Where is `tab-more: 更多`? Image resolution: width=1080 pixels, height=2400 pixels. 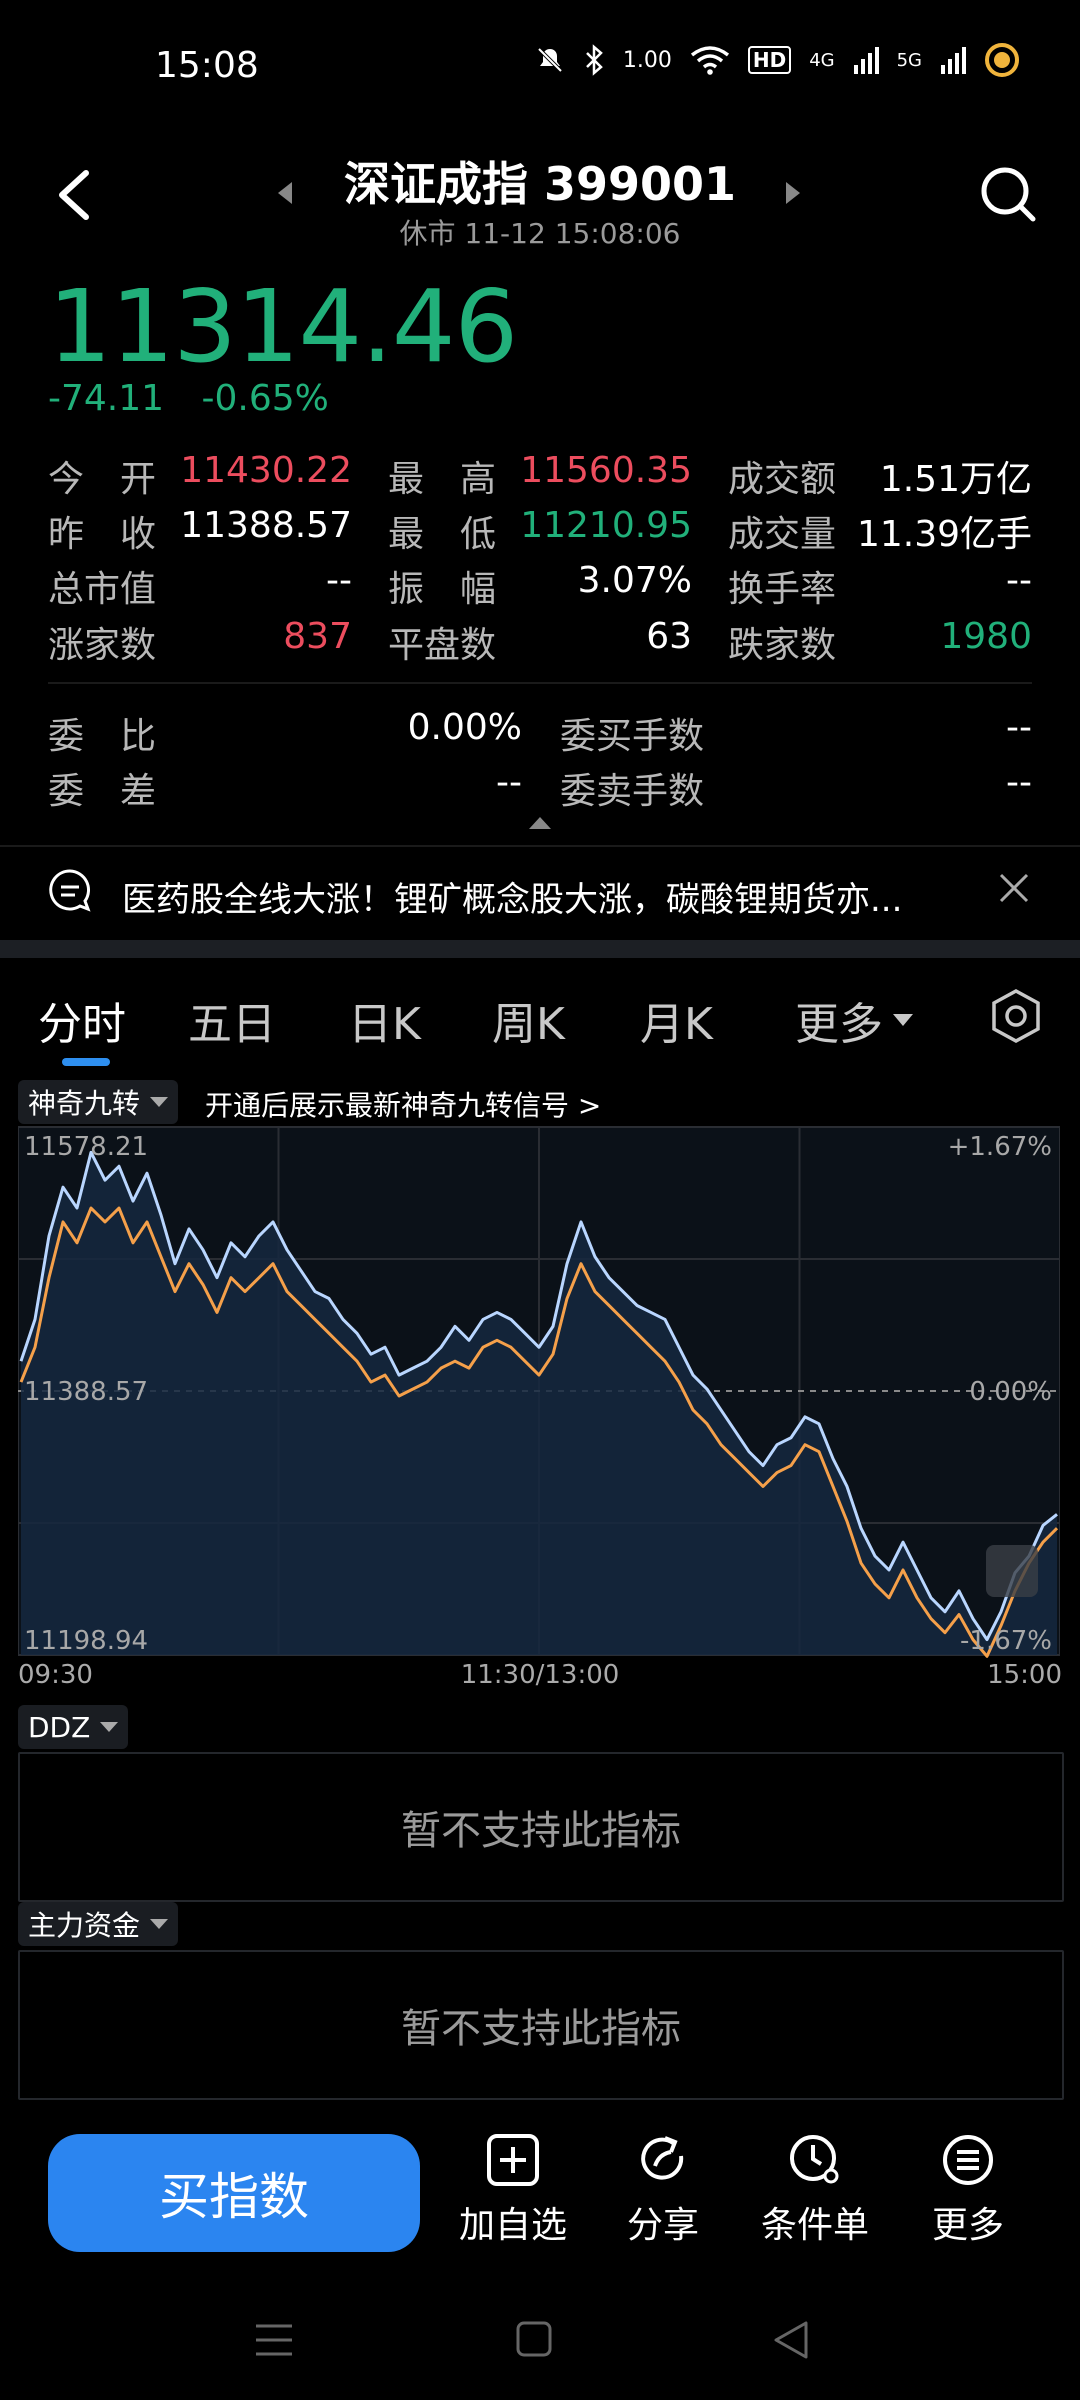
tab-more: 更多 is located at coordinates (854, 1020).